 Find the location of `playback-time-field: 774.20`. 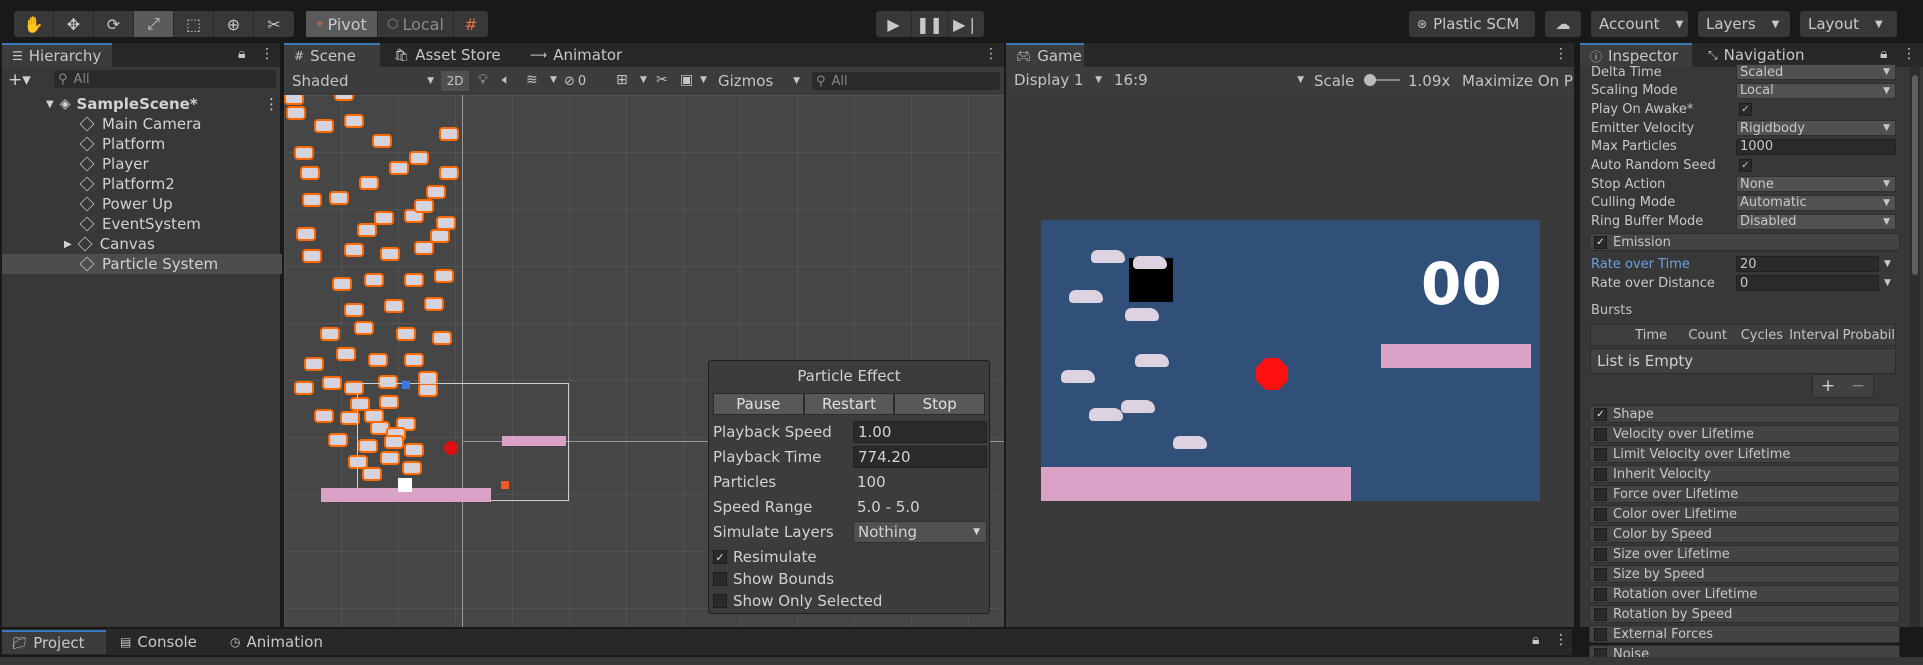

playback-time-field: 774.20 is located at coordinates (920, 457).